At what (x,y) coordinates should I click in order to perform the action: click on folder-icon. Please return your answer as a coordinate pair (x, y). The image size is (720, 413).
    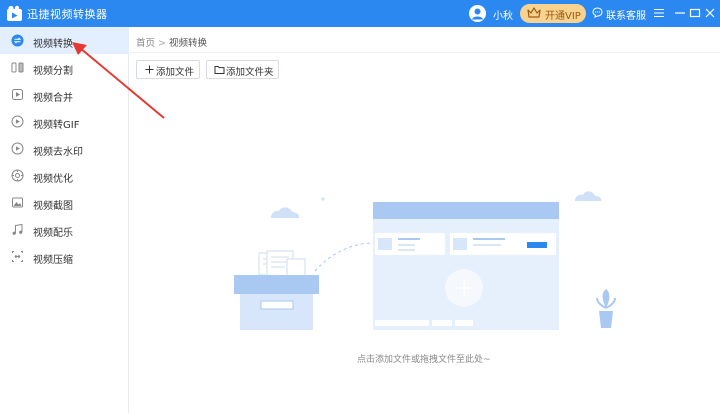
    Looking at the image, I should click on (219, 70).